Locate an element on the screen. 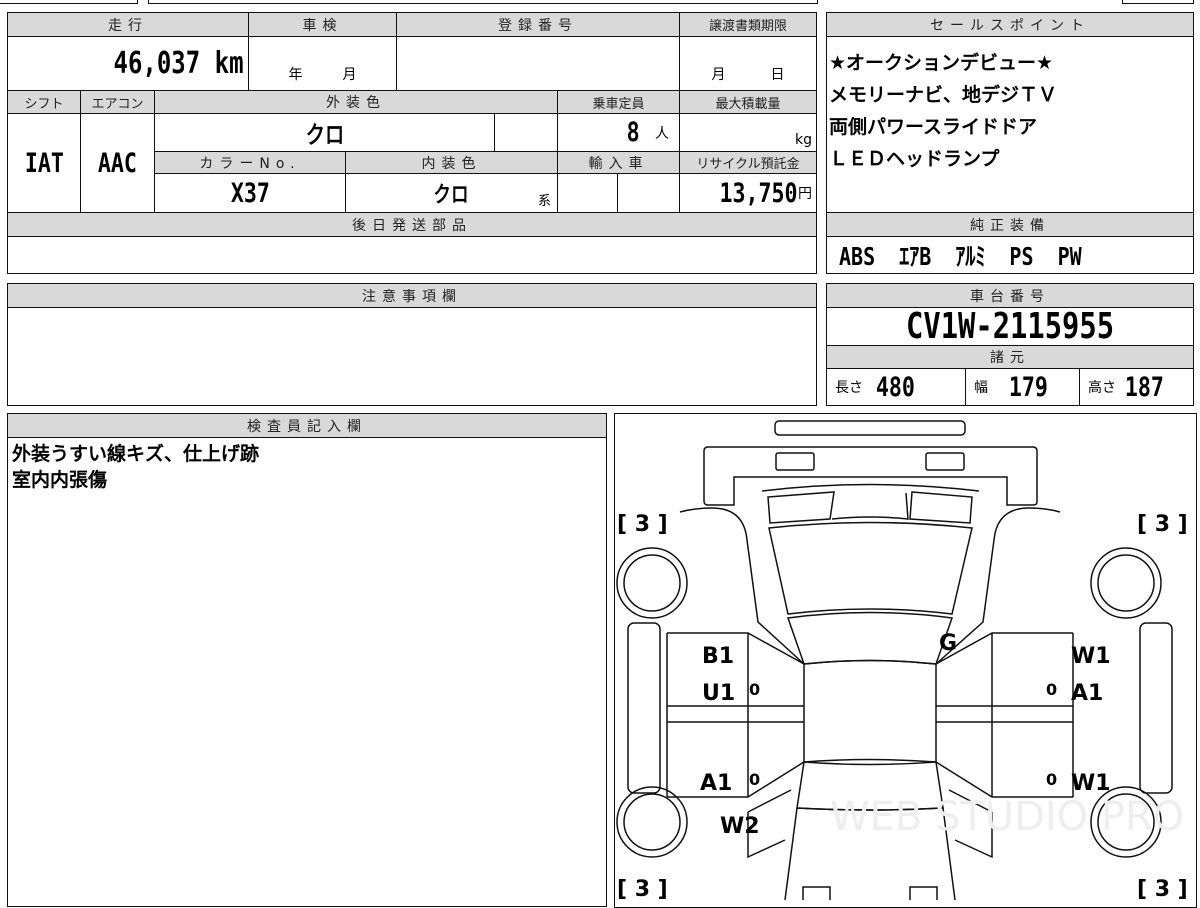 The height and width of the screenshot is (908, 1200). height-value: 187 is located at coordinates (1144, 387).